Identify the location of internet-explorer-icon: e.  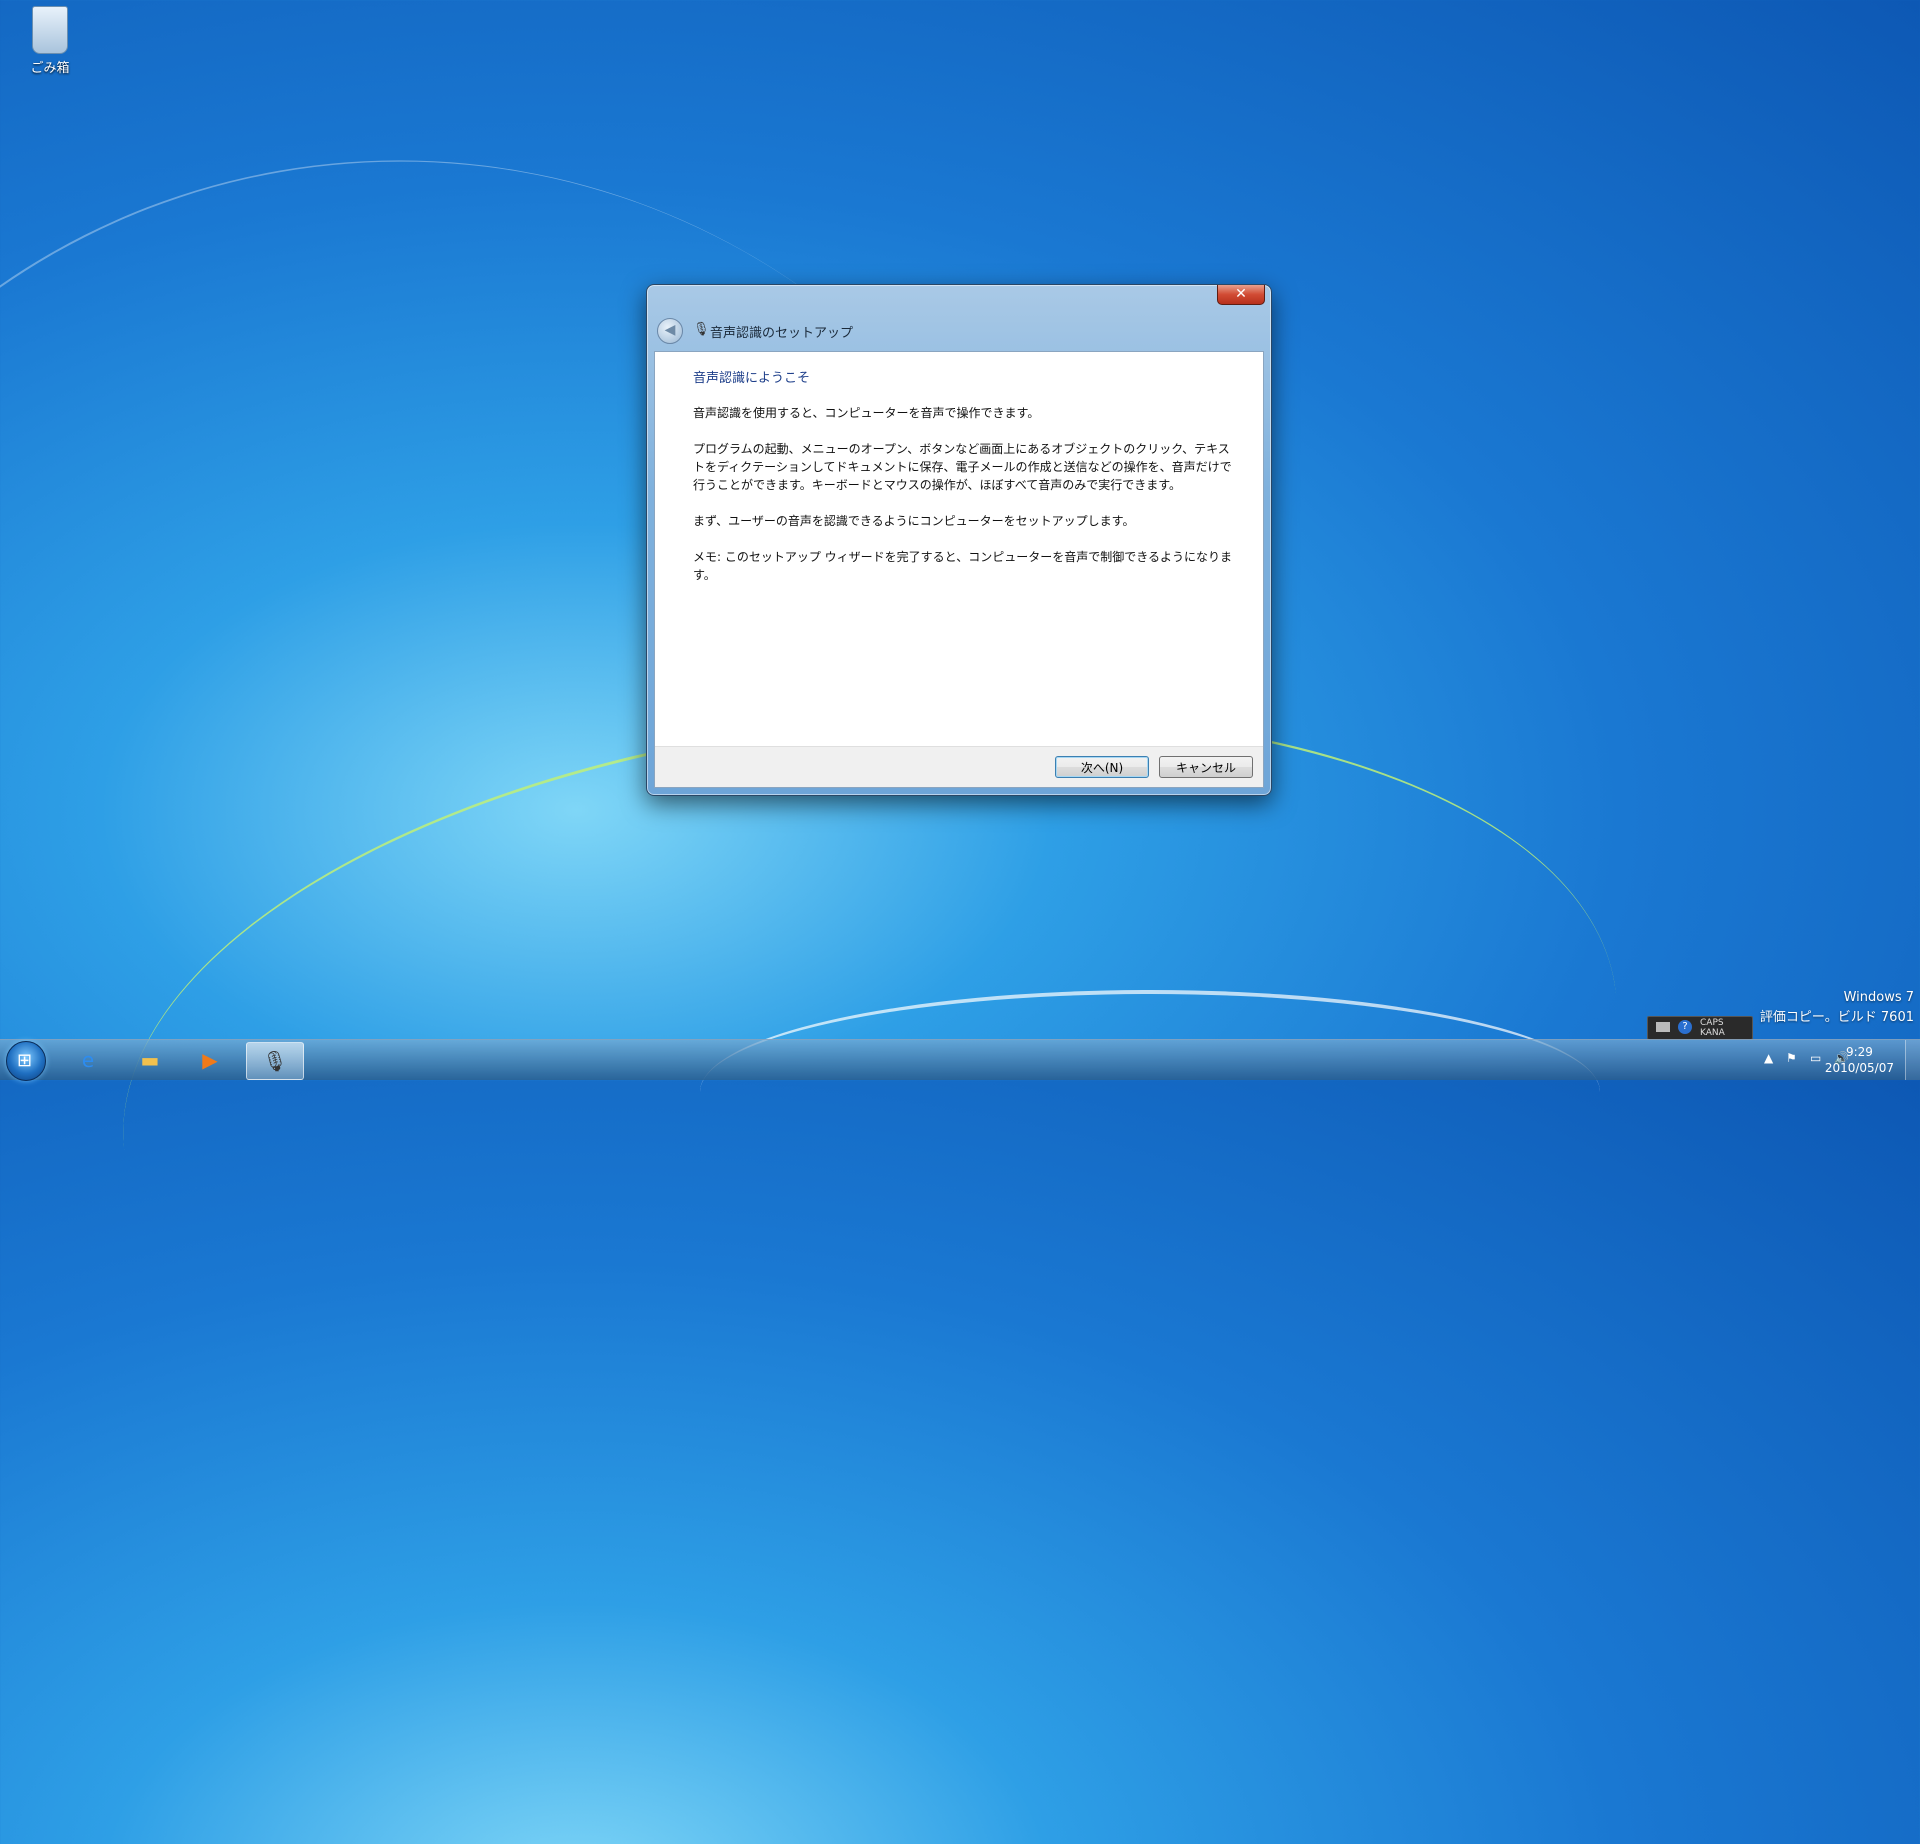
(88, 1060).